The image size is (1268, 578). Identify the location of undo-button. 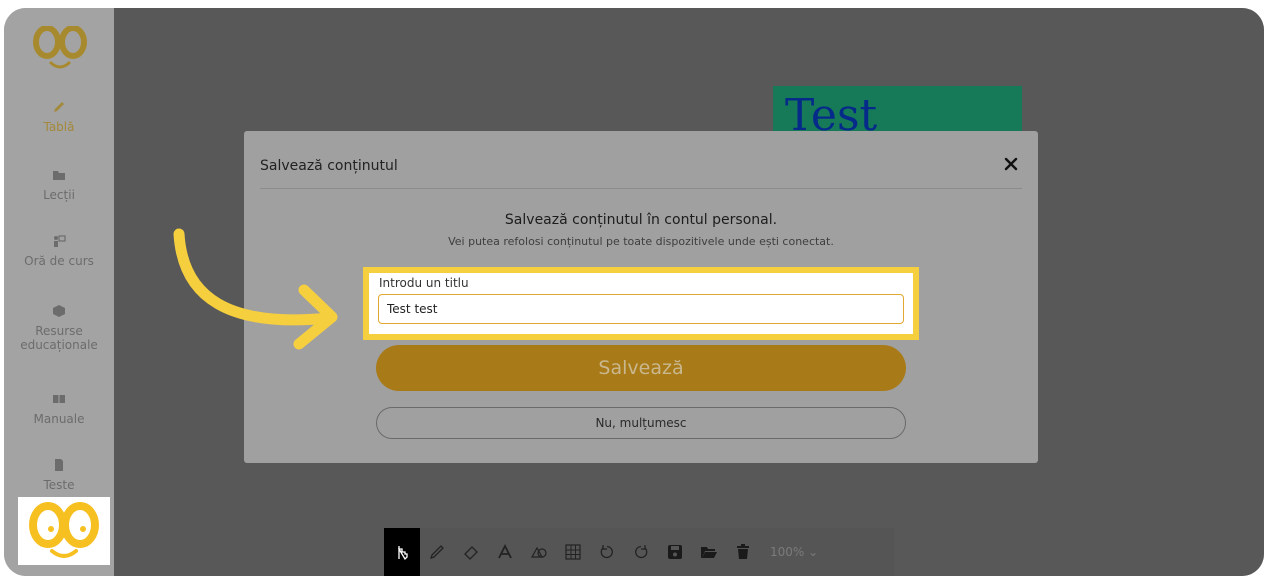
(607, 552).